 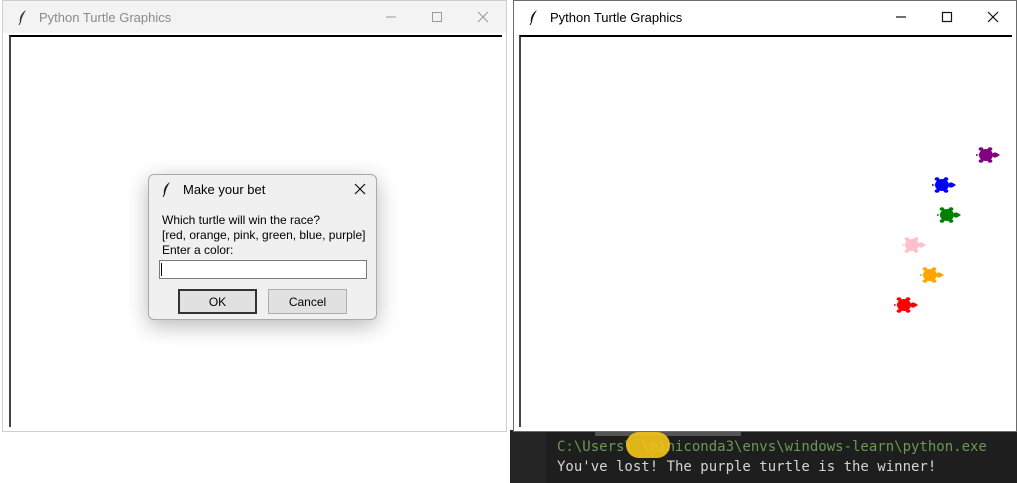 I want to click on terminal-scrollbar, so click(x=668, y=434).